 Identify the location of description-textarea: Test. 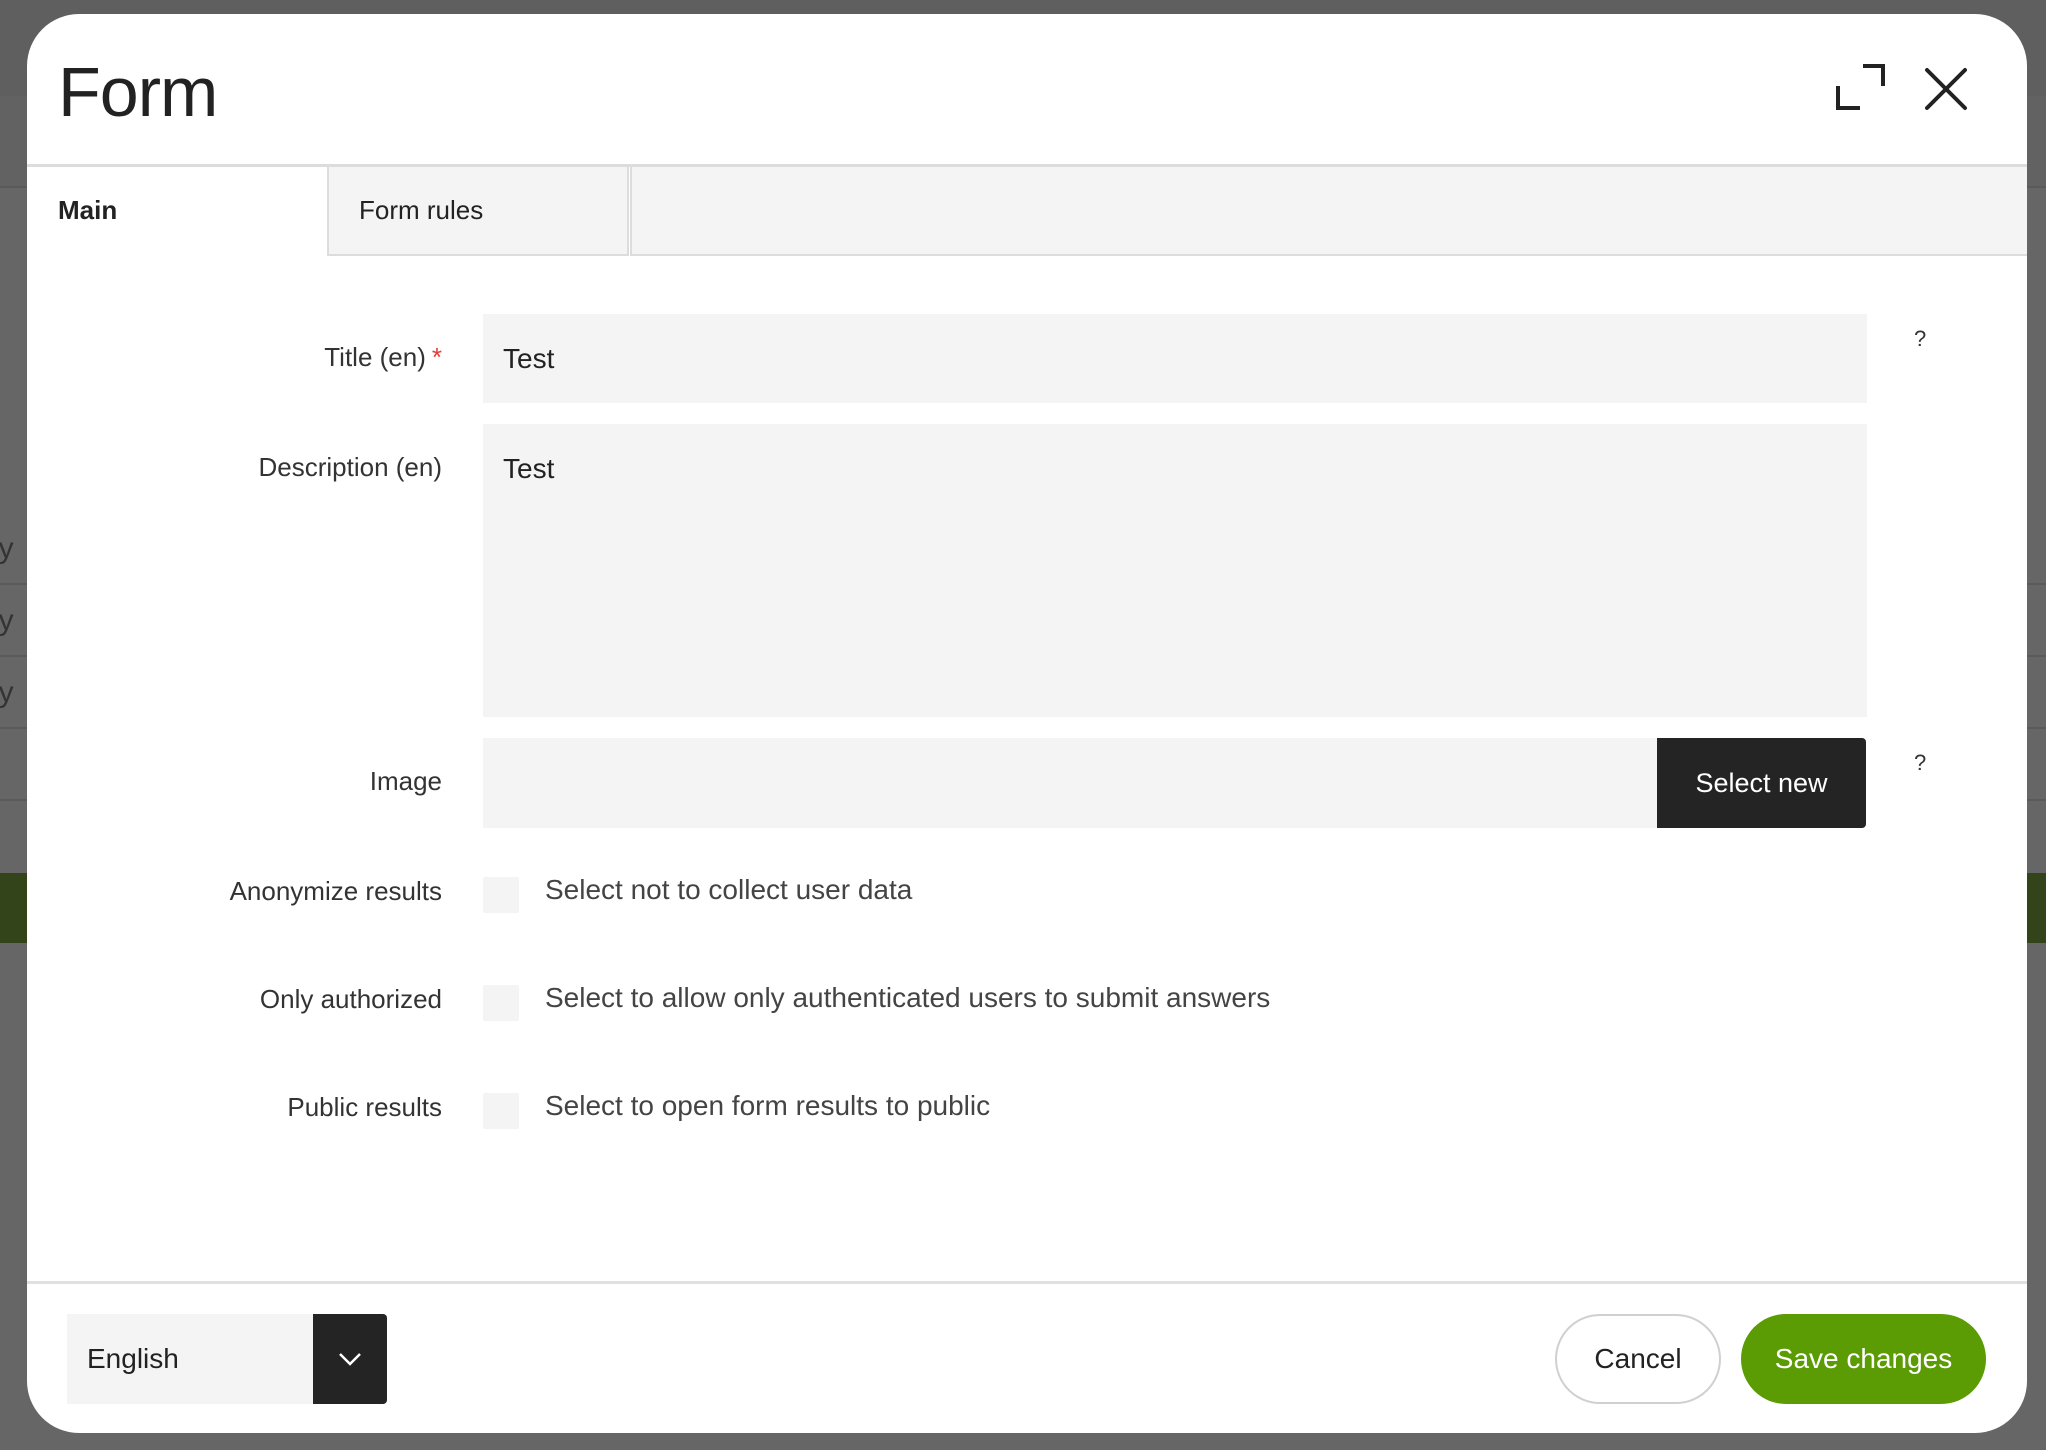
(1175, 570).